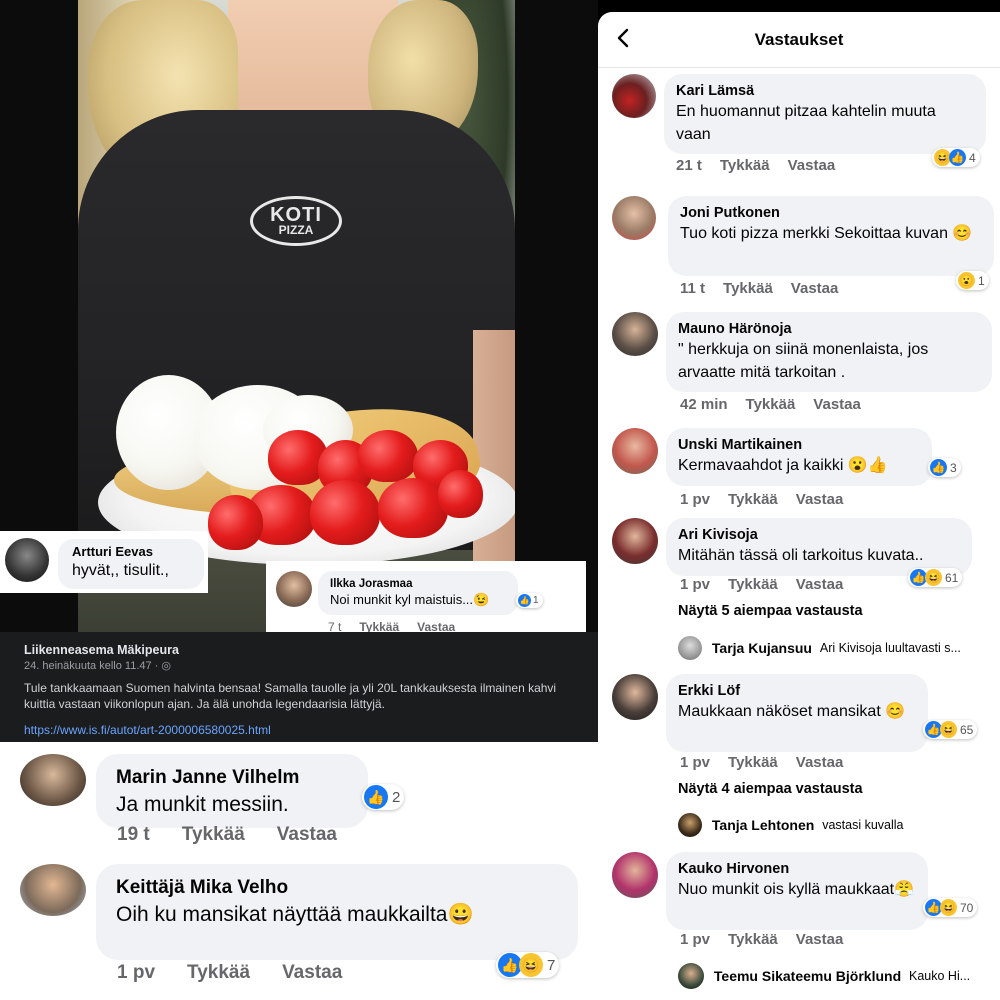 This screenshot has width=1000, height=1000. I want to click on comment-text: En huomannut pitzaa kahtelin muuta vaan, so click(806, 123).